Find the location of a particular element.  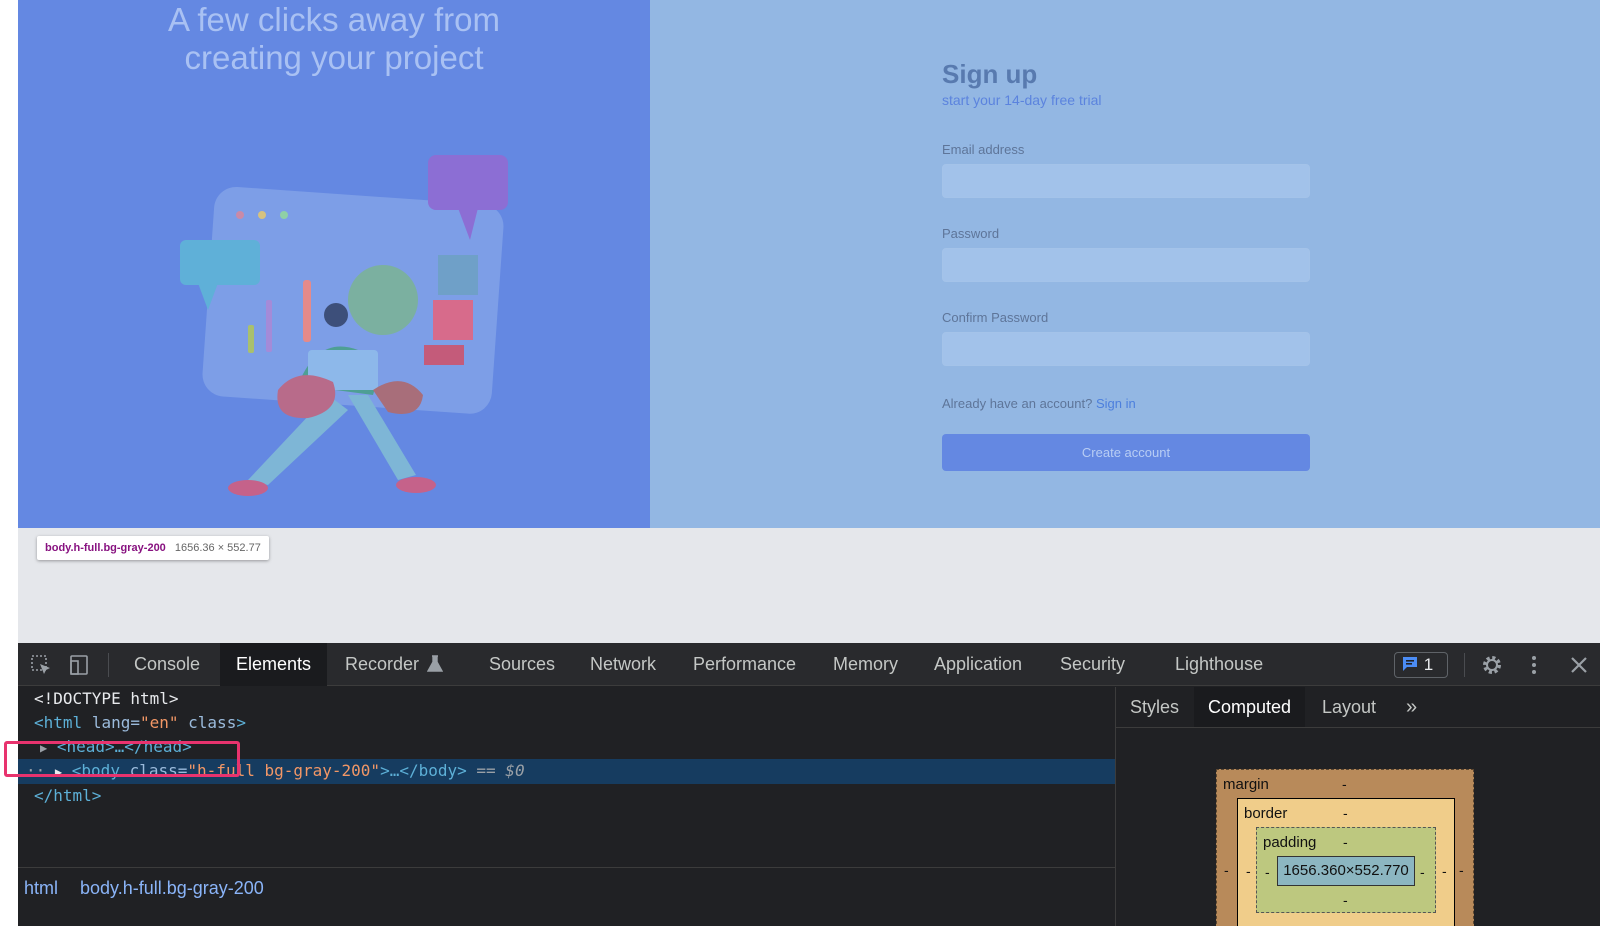

close-icon is located at coordinates (1579, 665).